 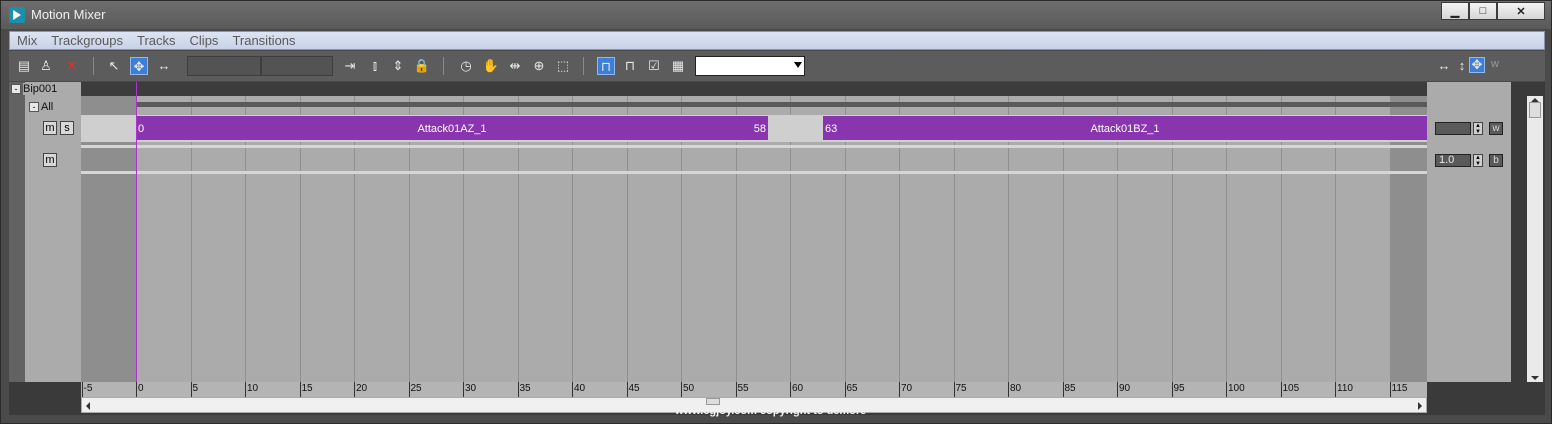 What do you see at coordinates (398, 66) in the screenshot?
I see `fit-vertical-icon: ⇕` at bounding box center [398, 66].